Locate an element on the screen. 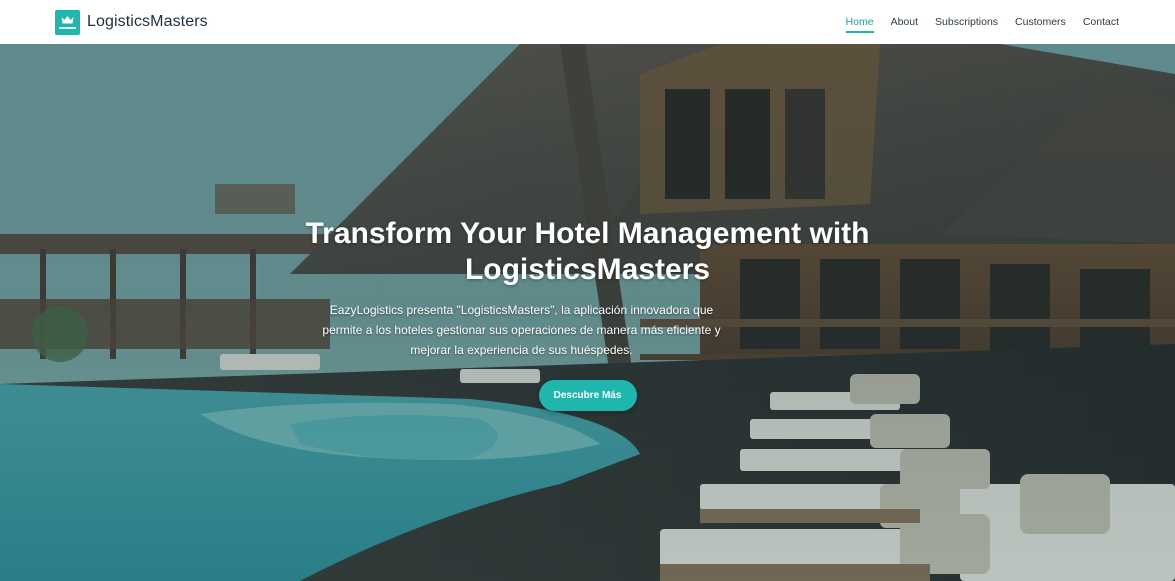  nav-subscriptions: Subscriptions is located at coordinates (966, 22).